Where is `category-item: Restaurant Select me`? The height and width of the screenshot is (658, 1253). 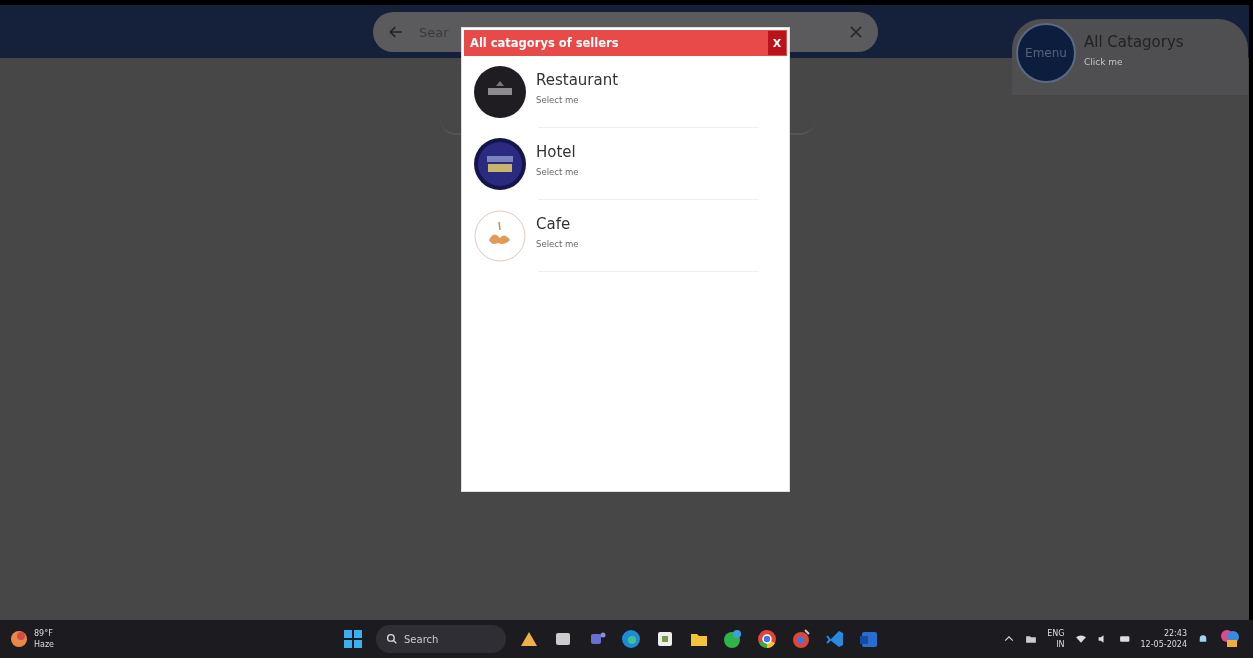
category-item: Restaurant Select me is located at coordinates (625, 92).